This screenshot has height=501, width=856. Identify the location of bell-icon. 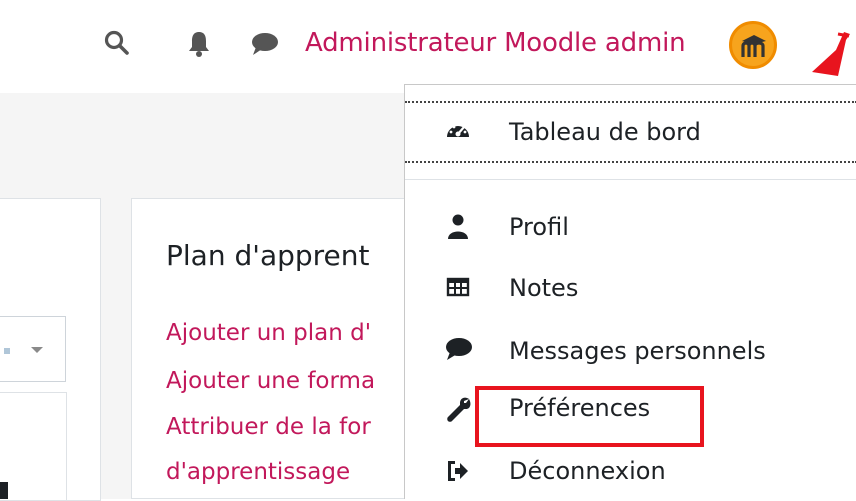
(199, 43).